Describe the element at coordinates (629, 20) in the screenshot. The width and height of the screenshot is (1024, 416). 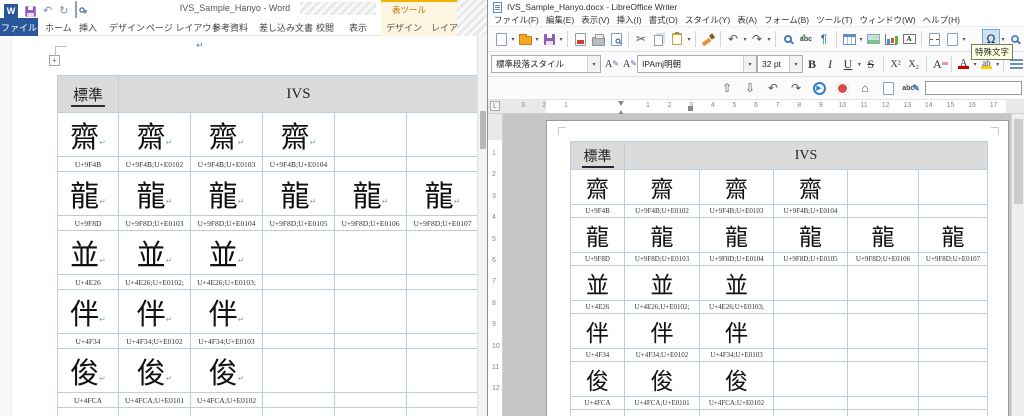
I see `menu-insert: 挿入(I)` at that location.